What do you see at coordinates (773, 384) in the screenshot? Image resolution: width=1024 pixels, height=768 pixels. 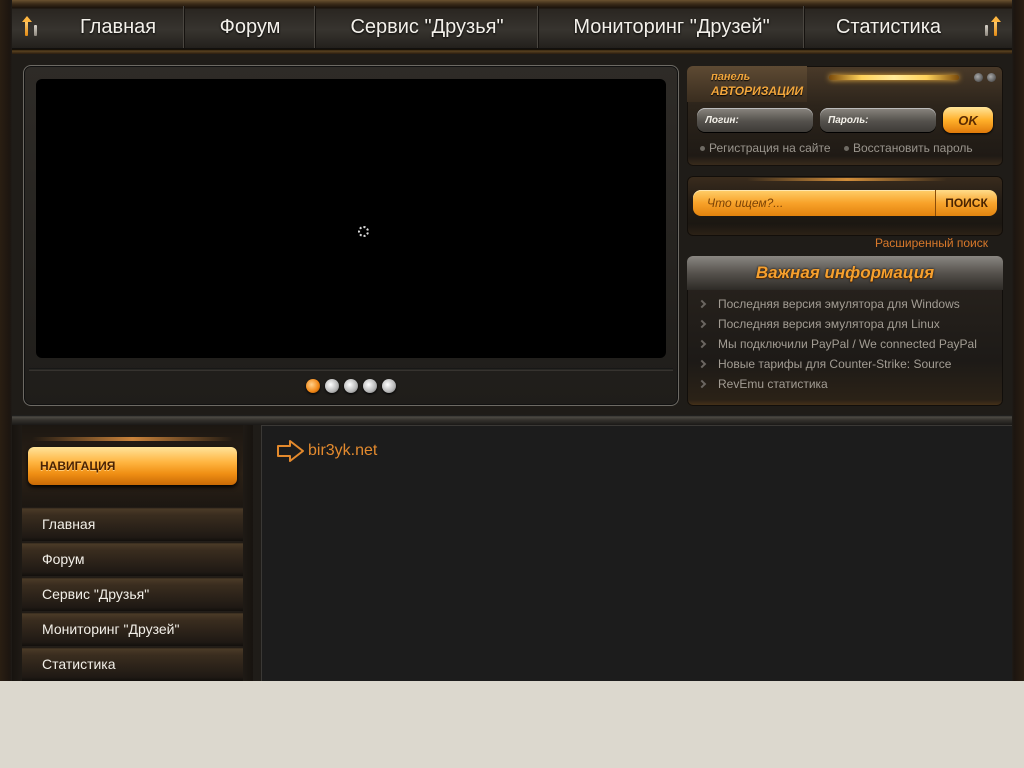 I see `info-item-label: RevEmu статистика` at bounding box center [773, 384].